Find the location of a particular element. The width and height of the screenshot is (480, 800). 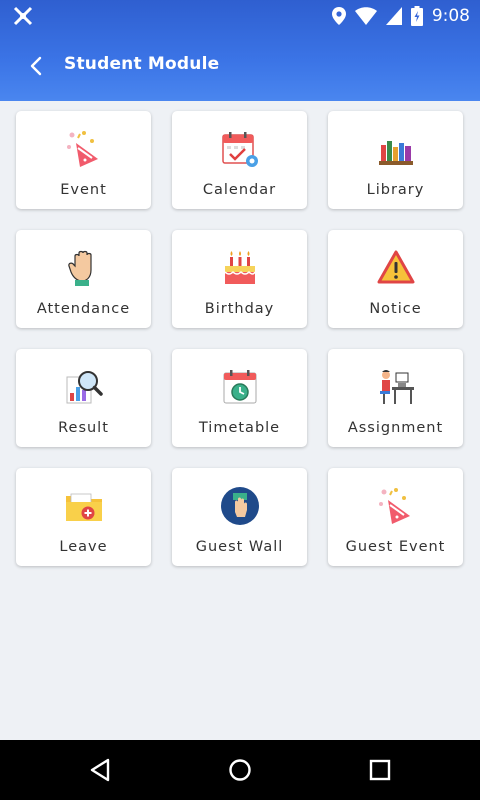

module-card-guest-wall: Guest Wall is located at coordinates (239, 517).